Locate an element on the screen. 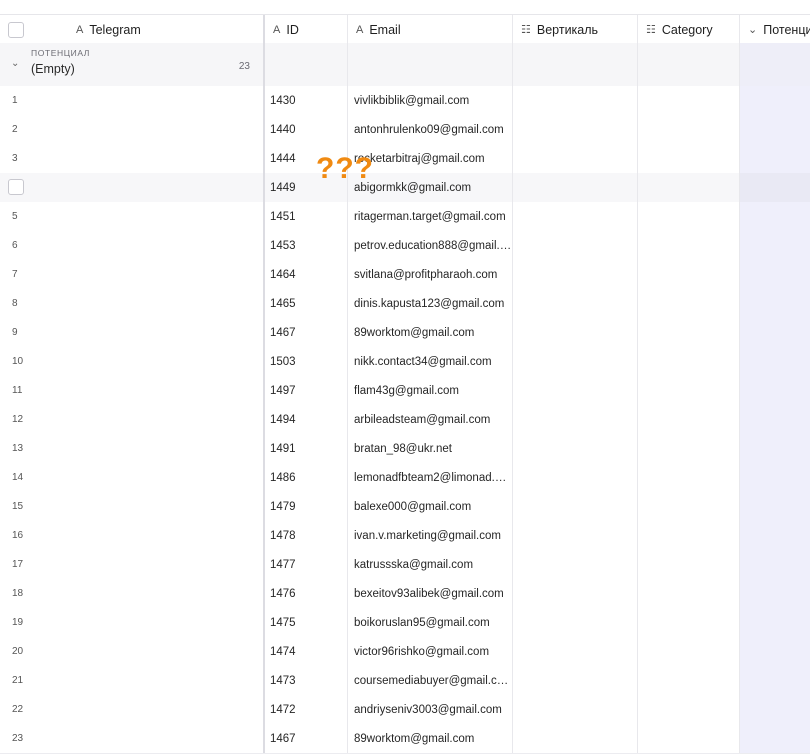 This screenshot has height=755, width=810. cell-email: 89worktom@gmail.com is located at coordinates (430, 332).